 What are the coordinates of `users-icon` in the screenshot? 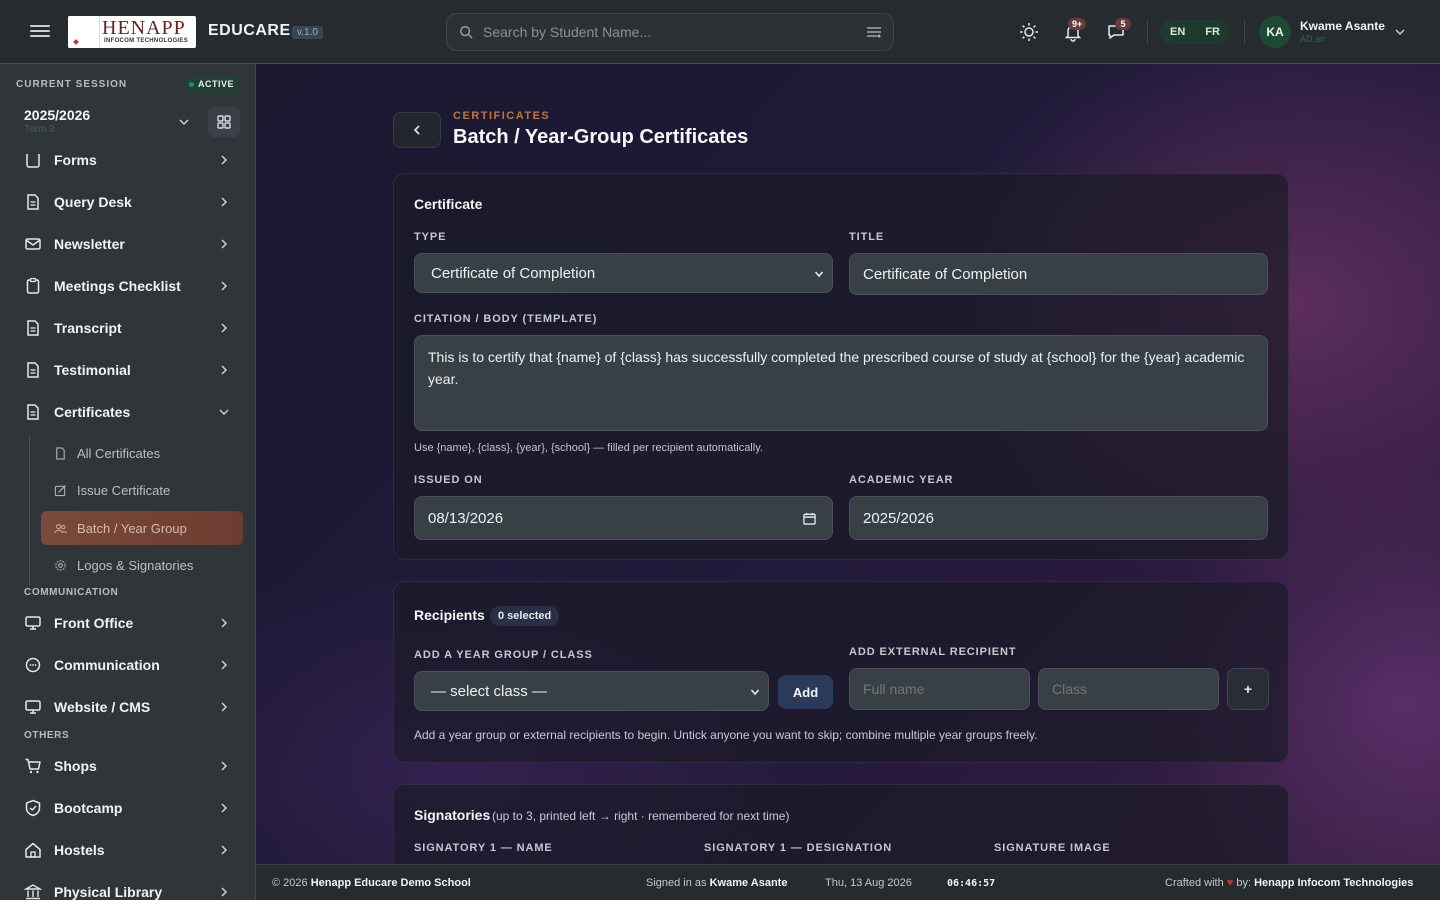 It's located at (60, 528).